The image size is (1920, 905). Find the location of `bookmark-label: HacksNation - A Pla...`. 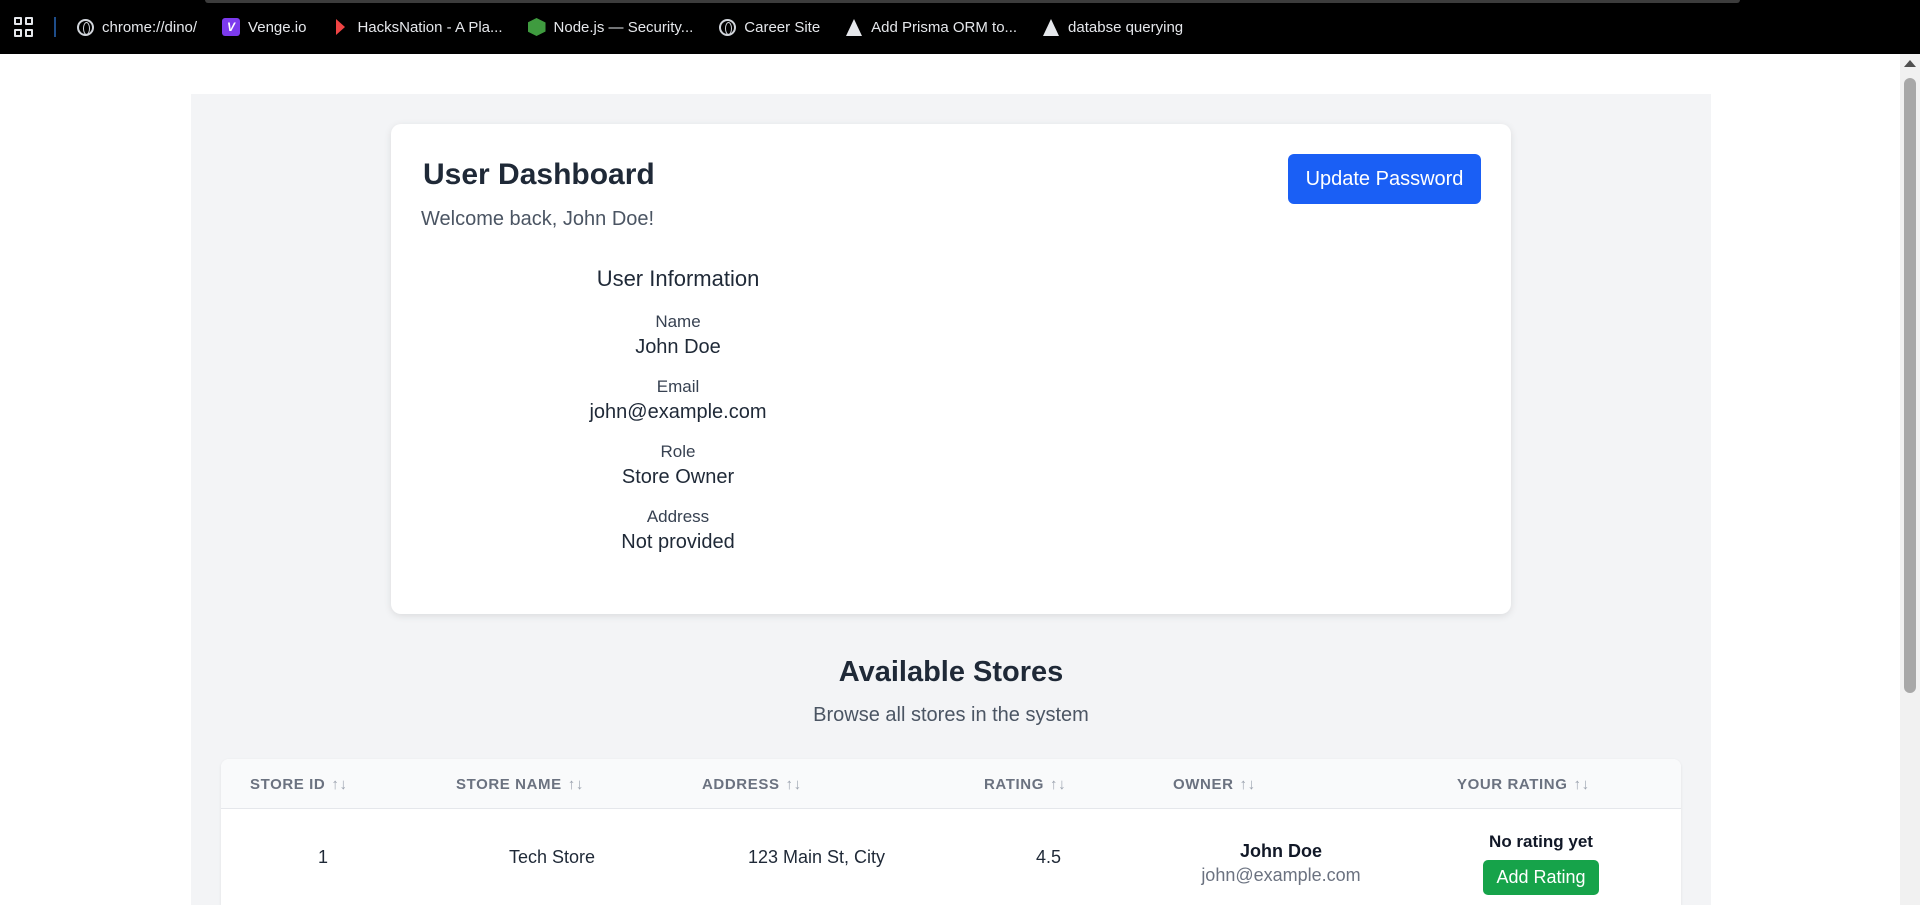

bookmark-label: HacksNation - A Pla... is located at coordinates (430, 27).